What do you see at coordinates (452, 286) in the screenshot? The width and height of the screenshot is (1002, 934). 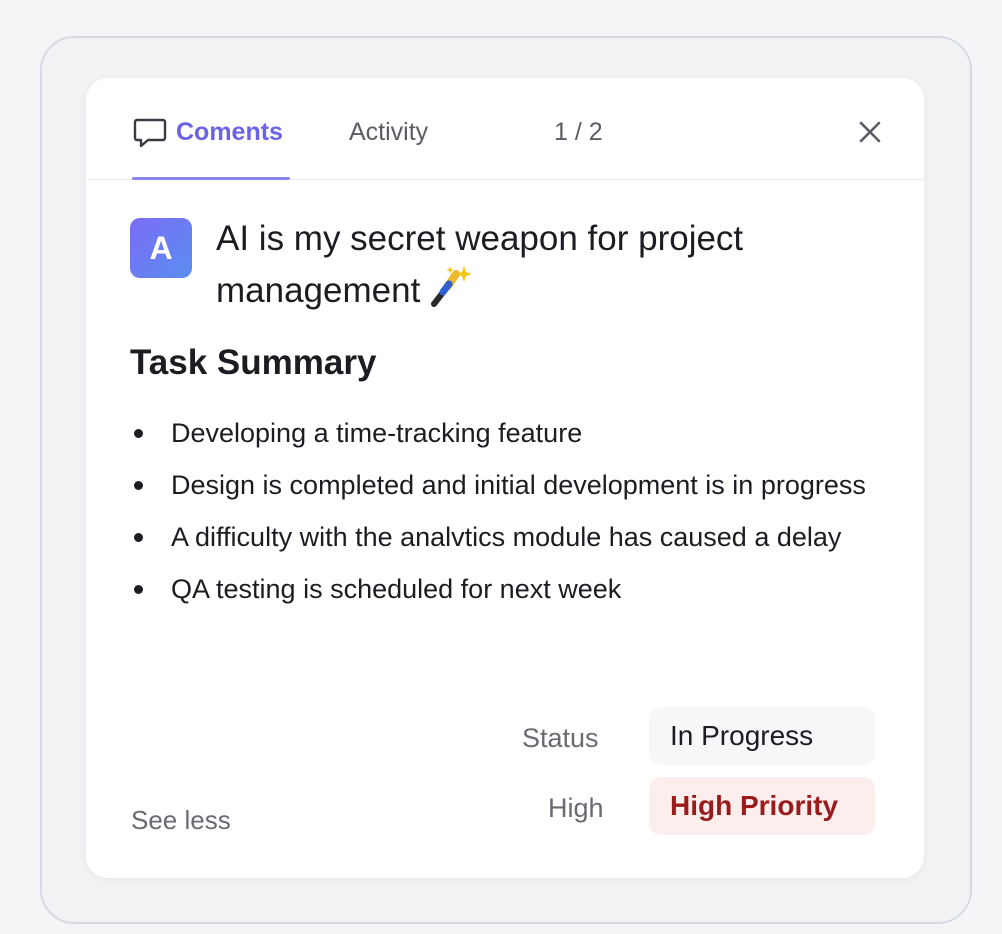 I see `magic-wand-sparkles-icon` at bounding box center [452, 286].